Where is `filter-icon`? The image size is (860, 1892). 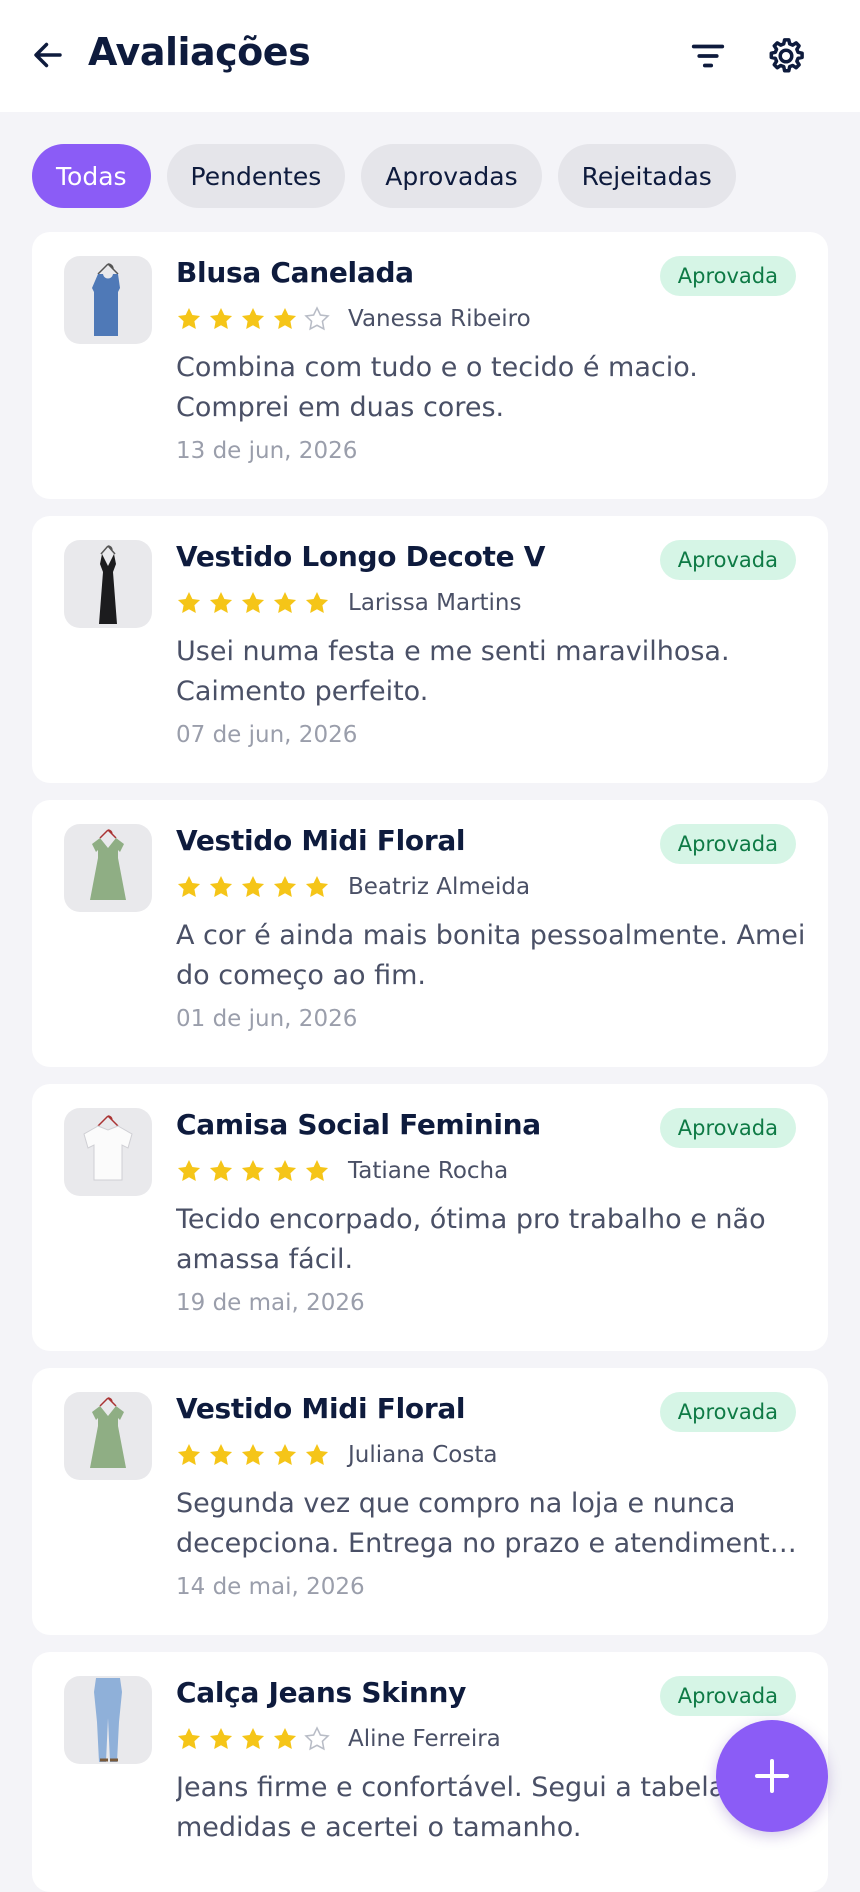 filter-icon is located at coordinates (708, 56).